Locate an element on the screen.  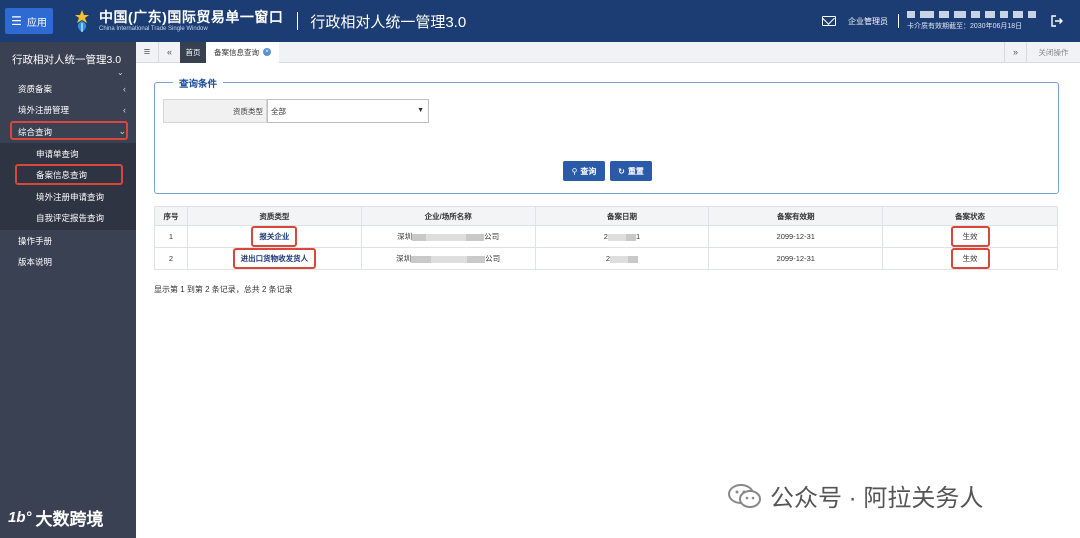
column-header: 备案有效期 is located at coordinates (796, 216).